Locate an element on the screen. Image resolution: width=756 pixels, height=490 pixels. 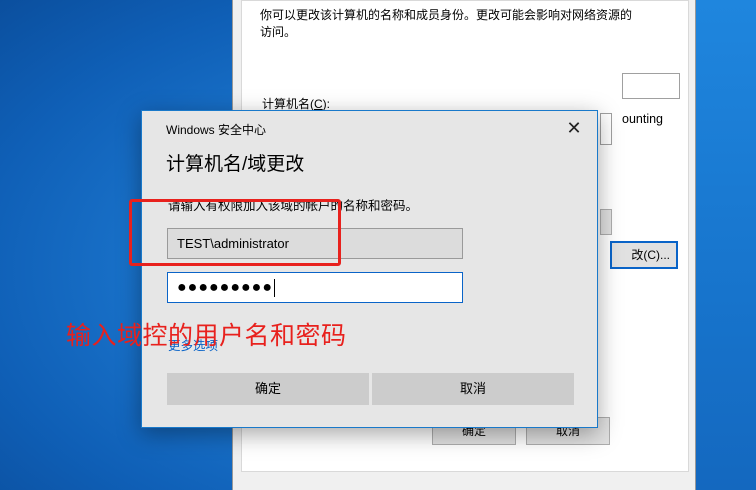
computer-name-field is located at coordinates (651, 86).